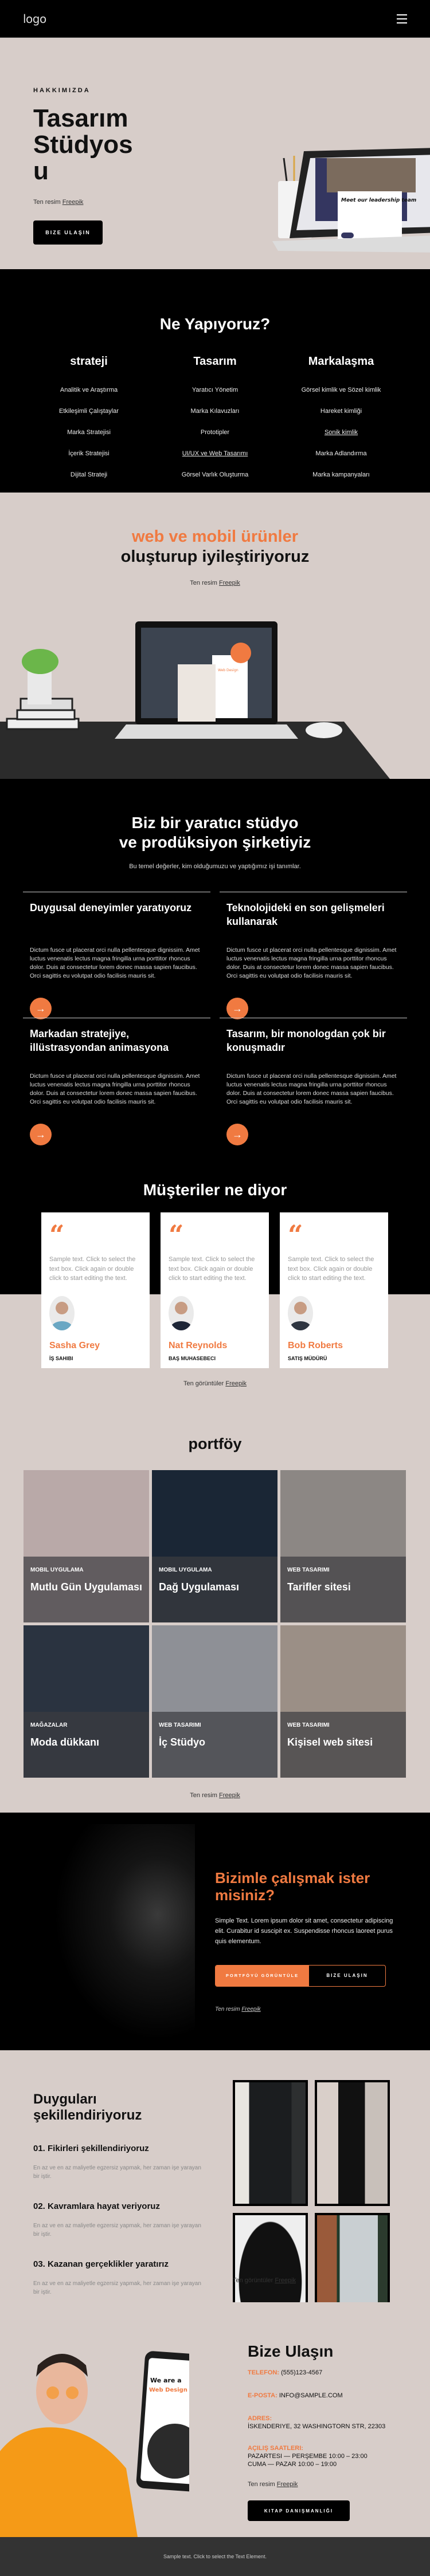 This screenshot has height=2576, width=430. What do you see at coordinates (270, 2143) in the screenshot?
I see `mockup-frame-image` at bounding box center [270, 2143].